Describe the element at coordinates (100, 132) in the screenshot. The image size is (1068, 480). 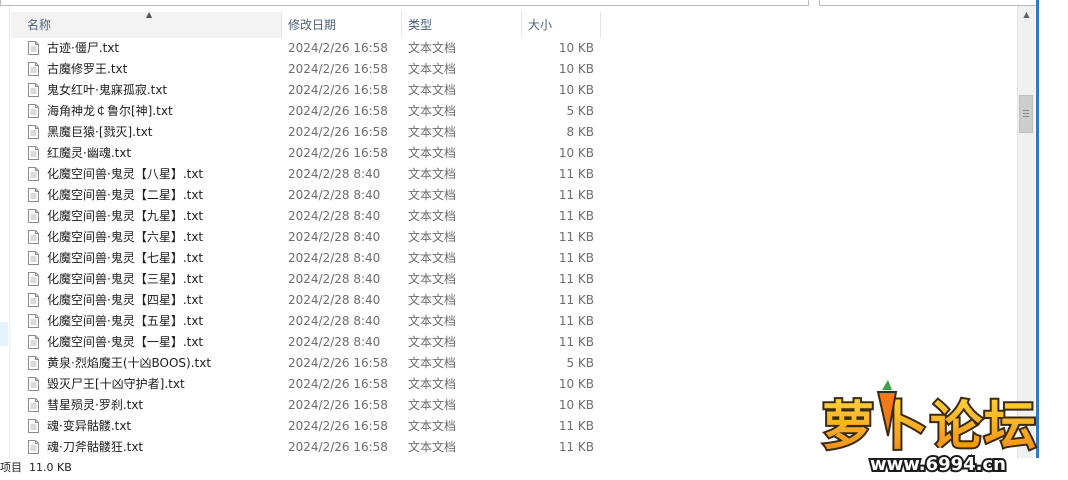
I see `file-name: 黑魔巨猿·[戮灭].txt` at that location.